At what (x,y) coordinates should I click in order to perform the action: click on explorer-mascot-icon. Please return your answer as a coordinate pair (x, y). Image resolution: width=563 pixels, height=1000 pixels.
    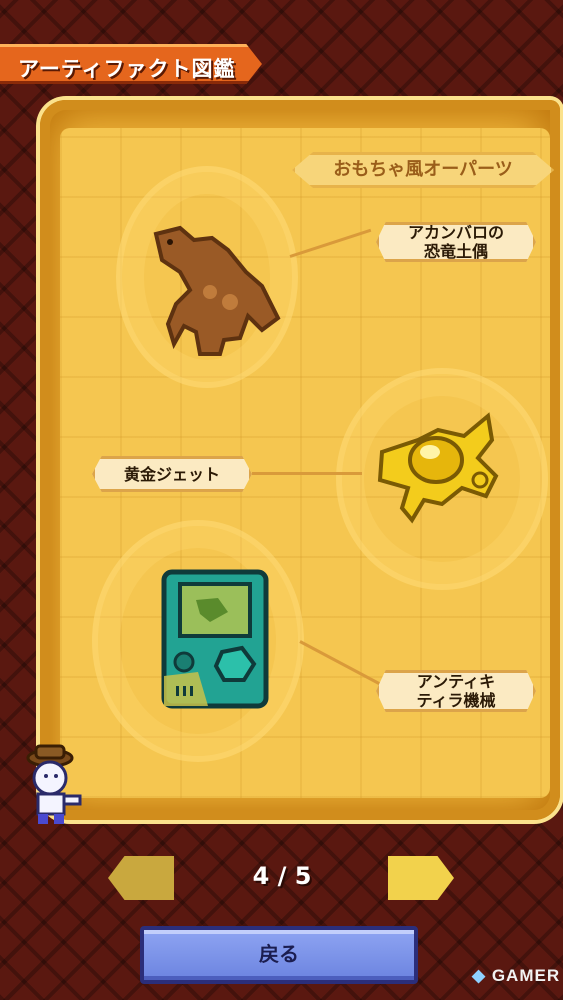
    Looking at the image, I should click on (54, 784).